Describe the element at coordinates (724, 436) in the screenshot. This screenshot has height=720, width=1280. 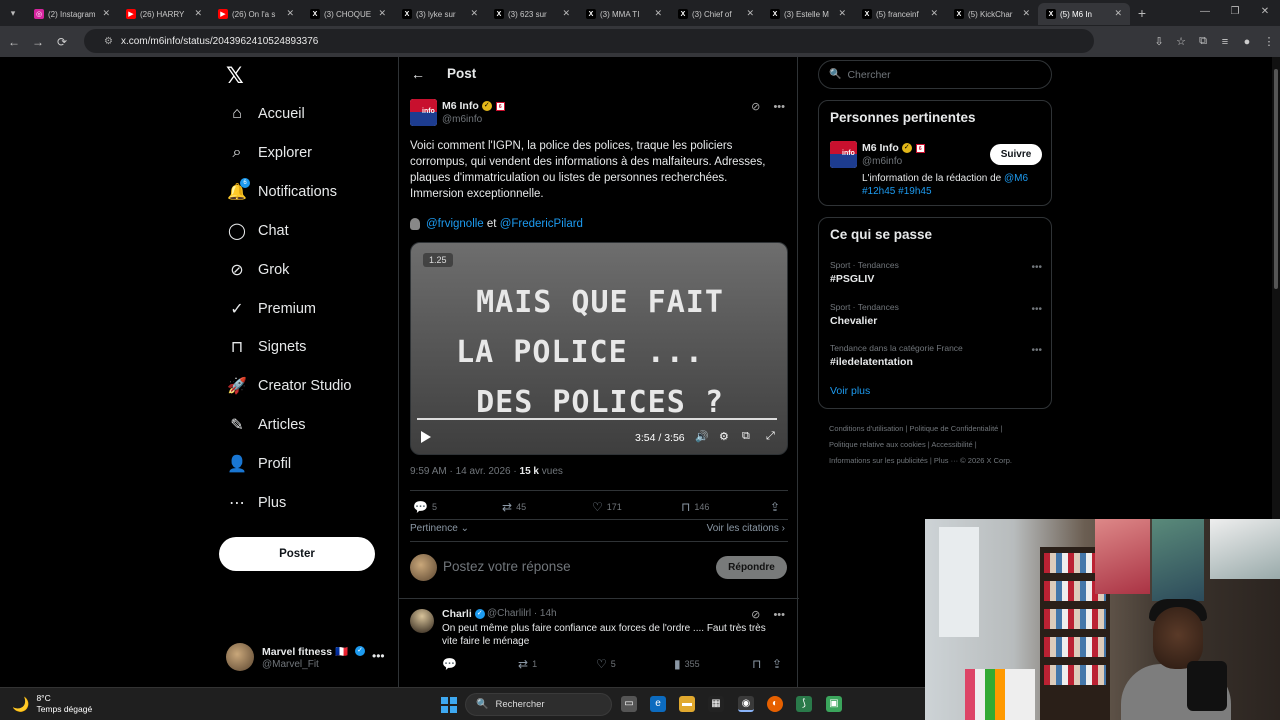
I see `settings-gear-icon: ⚙` at that location.